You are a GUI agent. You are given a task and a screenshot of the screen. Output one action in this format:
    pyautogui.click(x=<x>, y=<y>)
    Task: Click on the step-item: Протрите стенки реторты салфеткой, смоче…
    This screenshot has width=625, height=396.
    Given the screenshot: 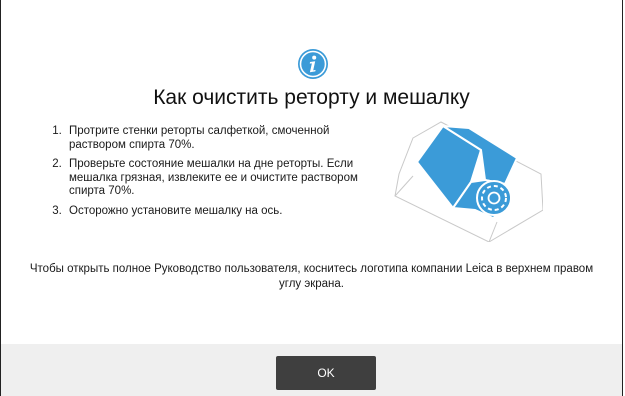 What is the action you would take?
    pyautogui.click(x=215, y=138)
    